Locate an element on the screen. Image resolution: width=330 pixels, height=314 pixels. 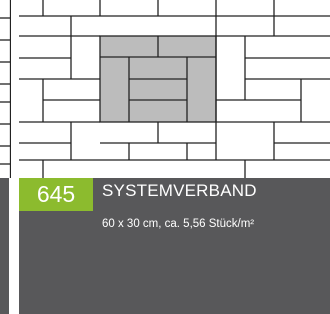
product-spec: 60 x 30 cm, ca. 5,56 Stück/m² is located at coordinates (178, 224).